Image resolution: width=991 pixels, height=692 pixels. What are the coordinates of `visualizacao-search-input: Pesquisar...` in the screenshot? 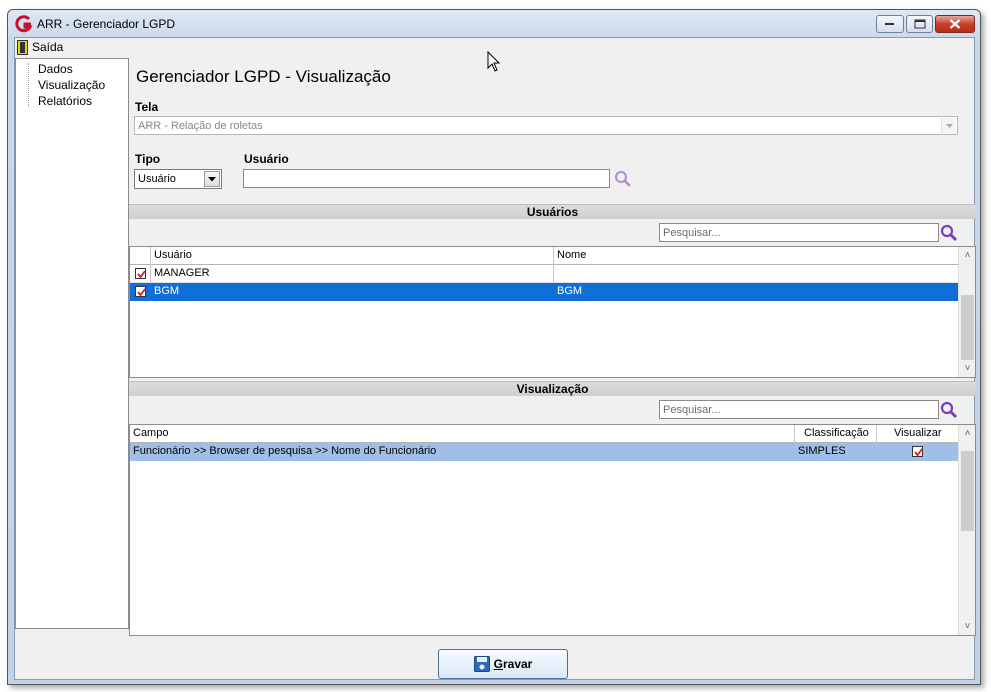 It's located at (799, 409).